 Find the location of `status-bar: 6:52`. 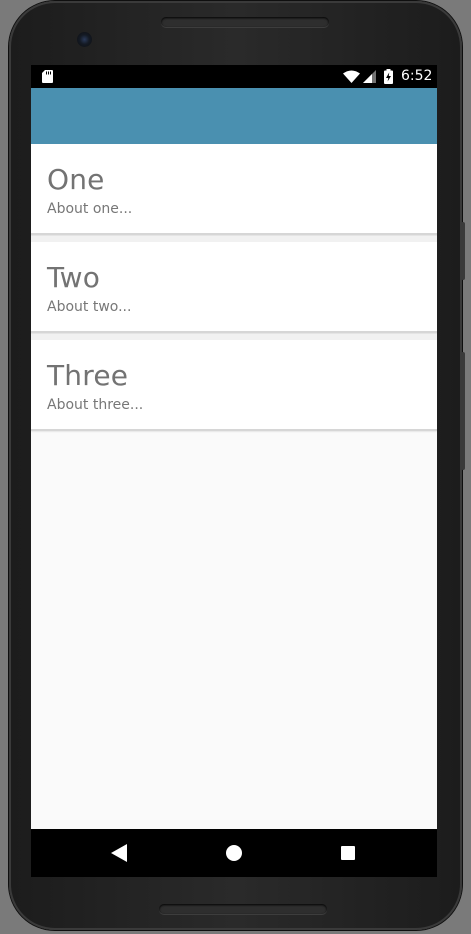

status-bar: 6:52 is located at coordinates (234, 76).